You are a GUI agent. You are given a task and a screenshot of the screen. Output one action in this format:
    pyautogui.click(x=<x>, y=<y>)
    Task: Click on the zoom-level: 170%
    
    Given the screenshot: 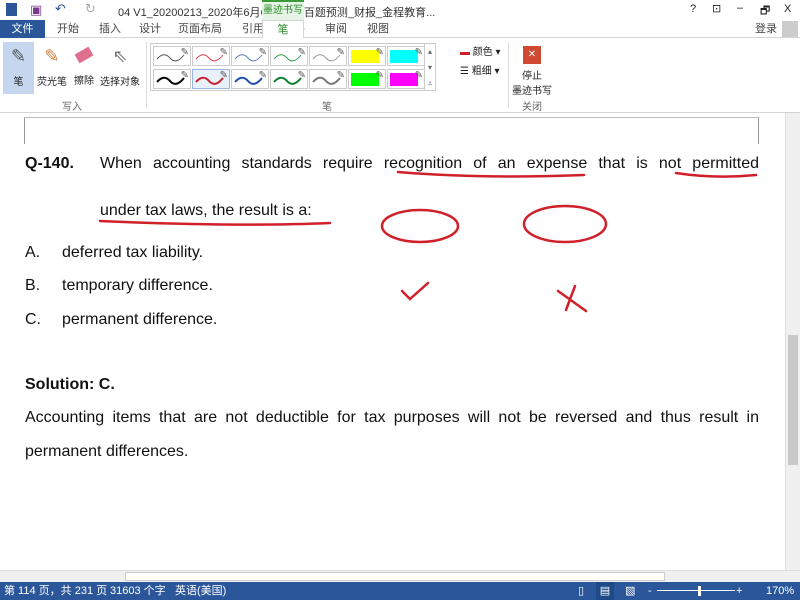 What is the action you would take?
    pyautogui.click(x=780, y=591)
    